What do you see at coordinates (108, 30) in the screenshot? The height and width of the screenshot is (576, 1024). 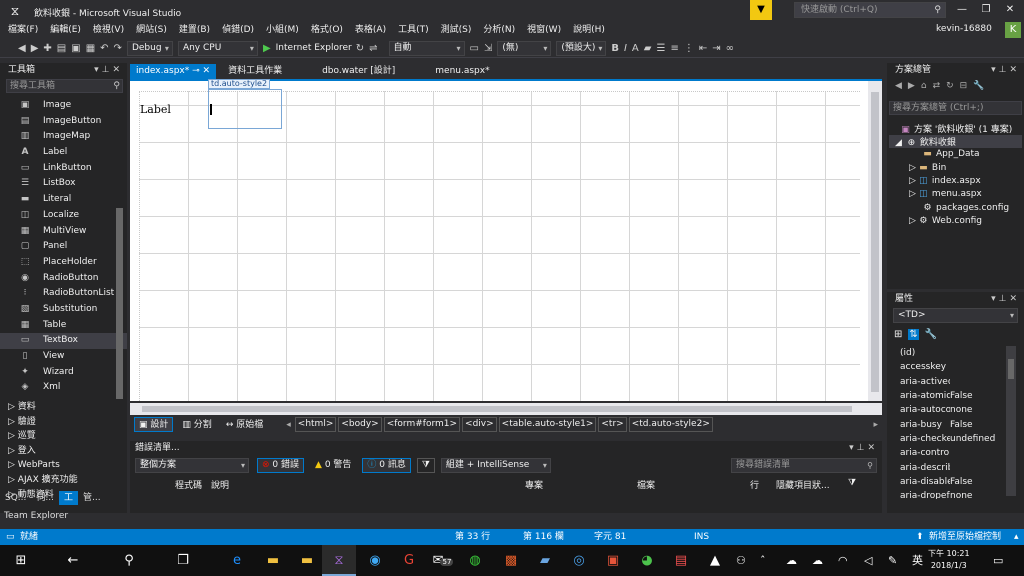 I see `menu-view: 檢視(V)` at bounding box center [108, 30].